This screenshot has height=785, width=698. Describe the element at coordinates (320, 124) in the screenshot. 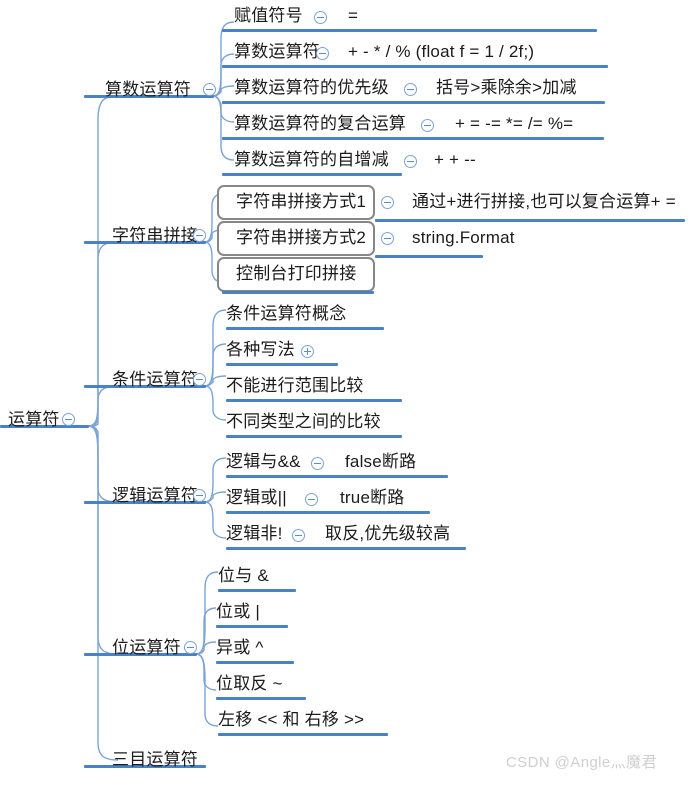

I see `node-compound-label: 算数运算符的复合运算` at that location.